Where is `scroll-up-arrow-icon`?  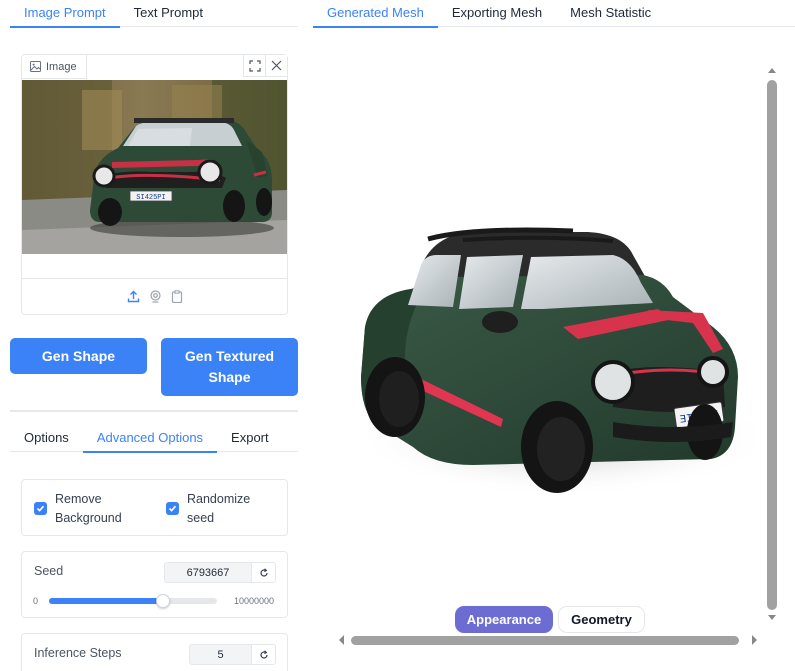 scroll-up-arrow-icon is located at coordinates (772, 70).